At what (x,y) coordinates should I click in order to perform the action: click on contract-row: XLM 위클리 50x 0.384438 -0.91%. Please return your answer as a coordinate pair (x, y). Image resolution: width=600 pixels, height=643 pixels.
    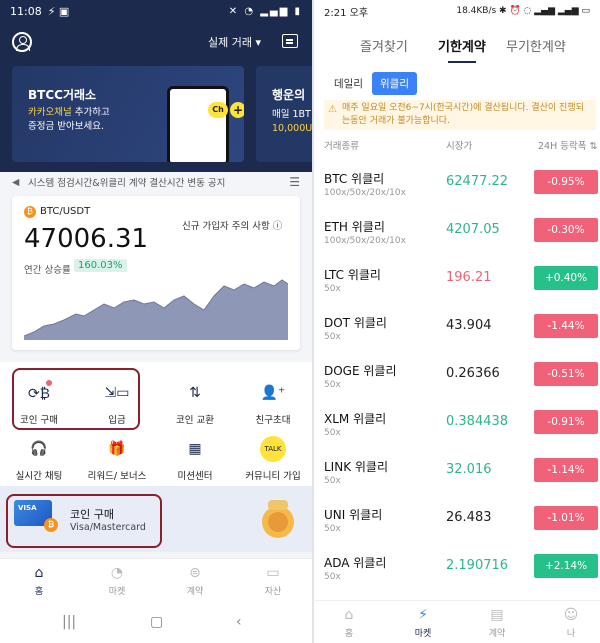
    Looking at the image, I should click on (457, 428).